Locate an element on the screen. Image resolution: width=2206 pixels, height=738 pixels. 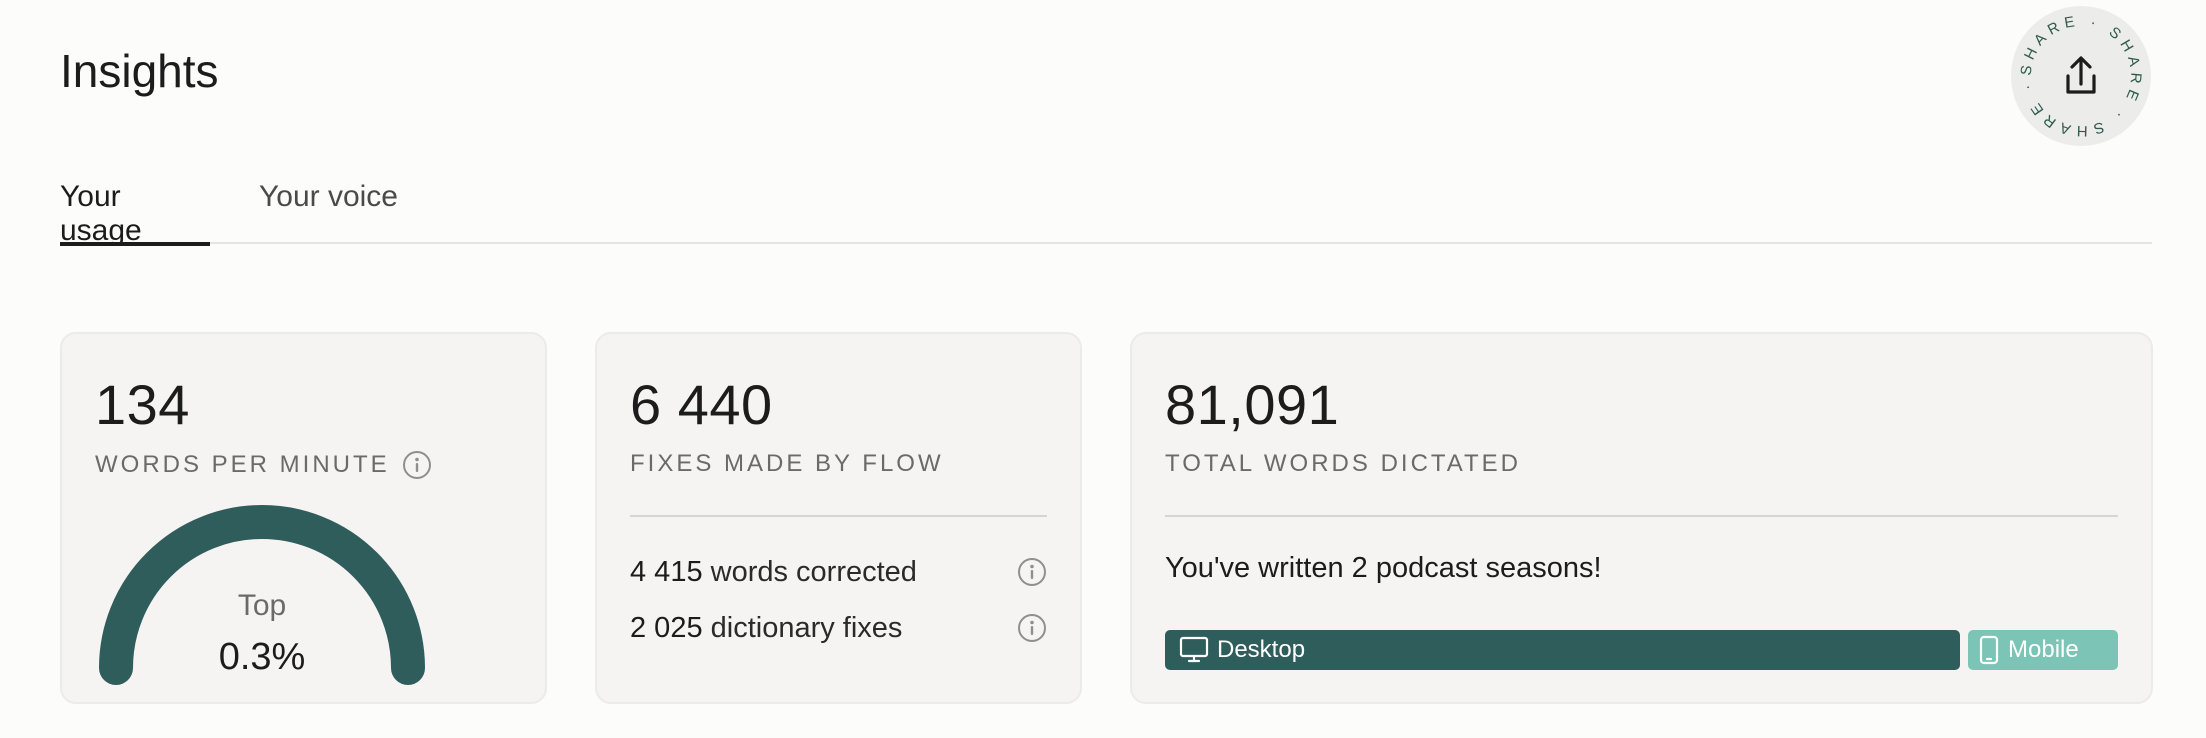
wpm-label-row: WORDS PER MINUTE is located at coordinates (263, 465).